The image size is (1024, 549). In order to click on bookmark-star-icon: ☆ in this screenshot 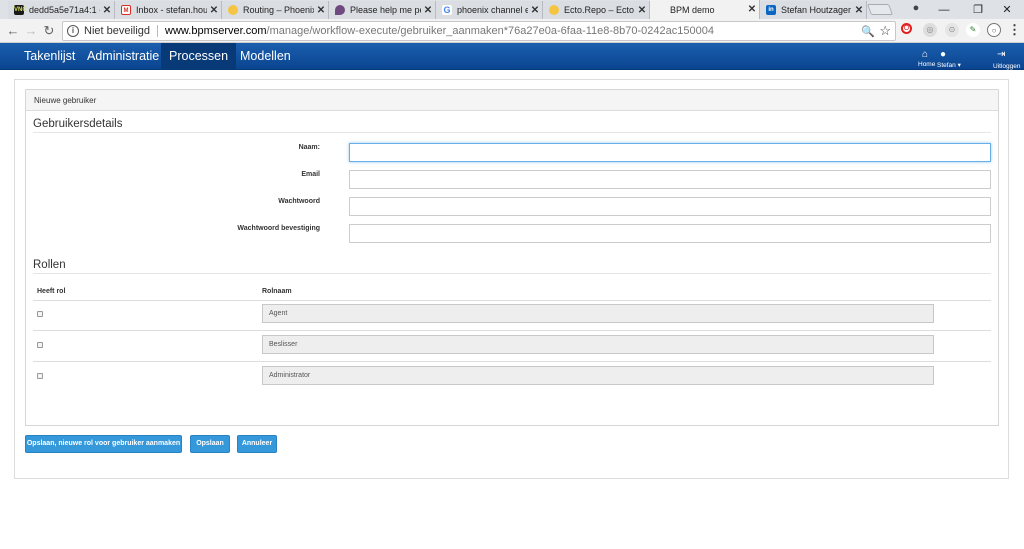, I will do `click(885, 31)`.